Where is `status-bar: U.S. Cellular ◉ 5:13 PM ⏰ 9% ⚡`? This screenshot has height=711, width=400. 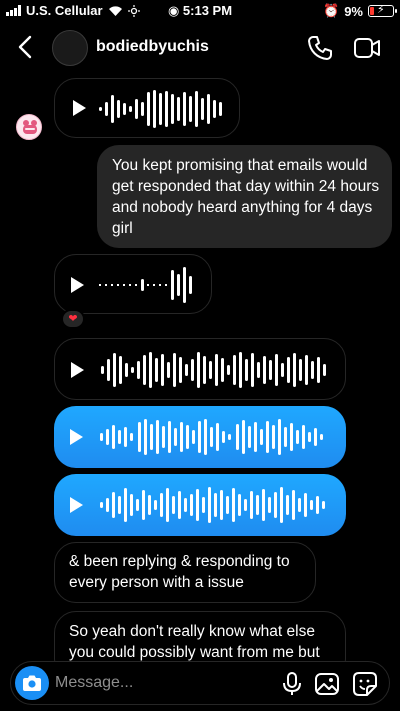 status-bar: U.S. Cellular ◉ 5:13 PM ⏰ 9% ⚡ is located at coordinates (200, 11).